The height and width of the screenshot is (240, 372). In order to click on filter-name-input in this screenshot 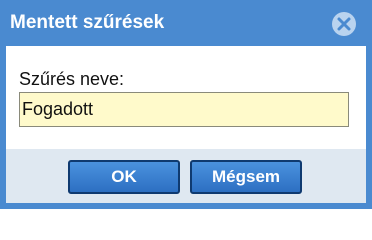, I will do `click(184, 109)`.